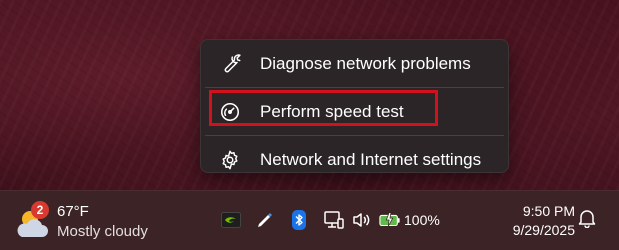 The width and height of the screenshot is (619, 250). Describe the element at coordinates (587, 218) in the screenshot. I see `bell-icon` at that location.